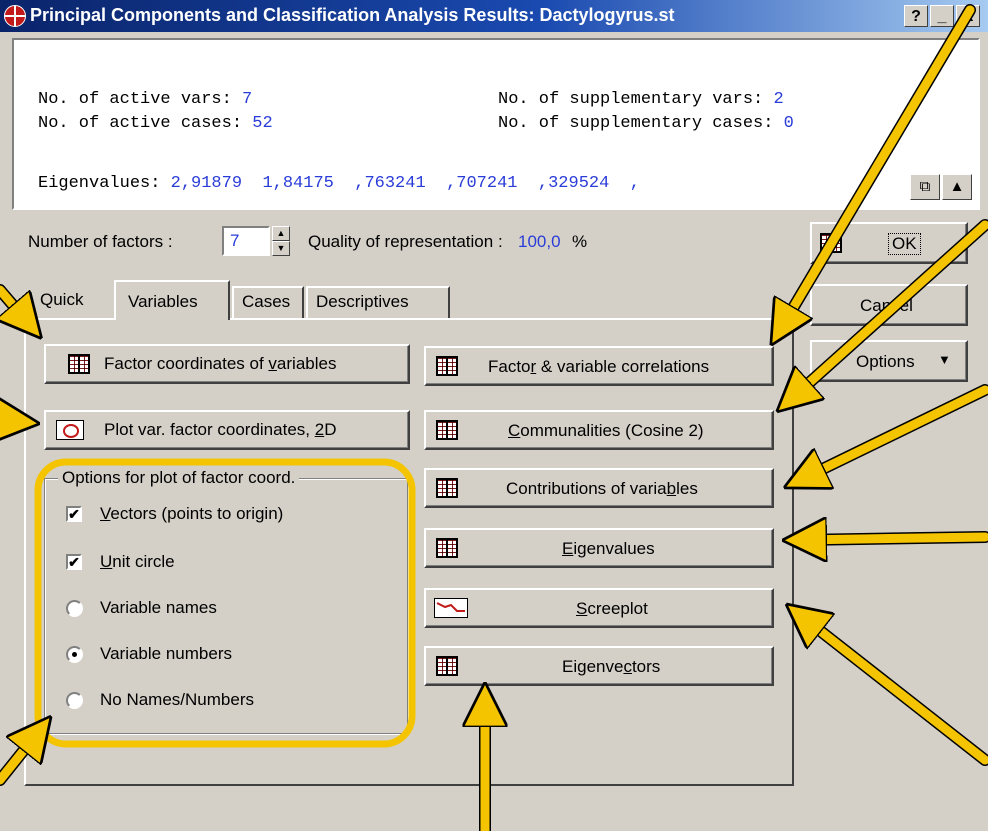 This screenshot has width=988, height=831. I want to click on contributions-of-variables-button: Contributions of variables, so click(599, 488).